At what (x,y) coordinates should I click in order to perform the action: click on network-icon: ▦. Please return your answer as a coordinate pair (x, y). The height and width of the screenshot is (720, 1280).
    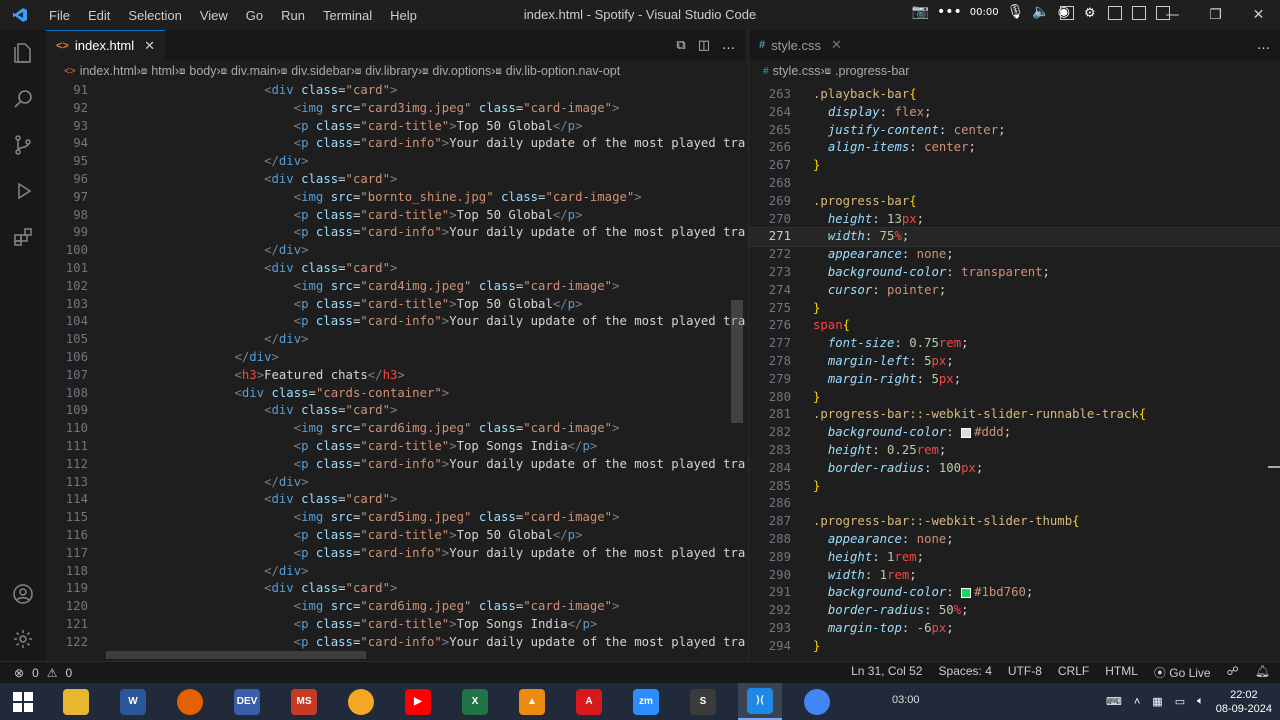
    Looking at the image, I should click on (1157, 701).